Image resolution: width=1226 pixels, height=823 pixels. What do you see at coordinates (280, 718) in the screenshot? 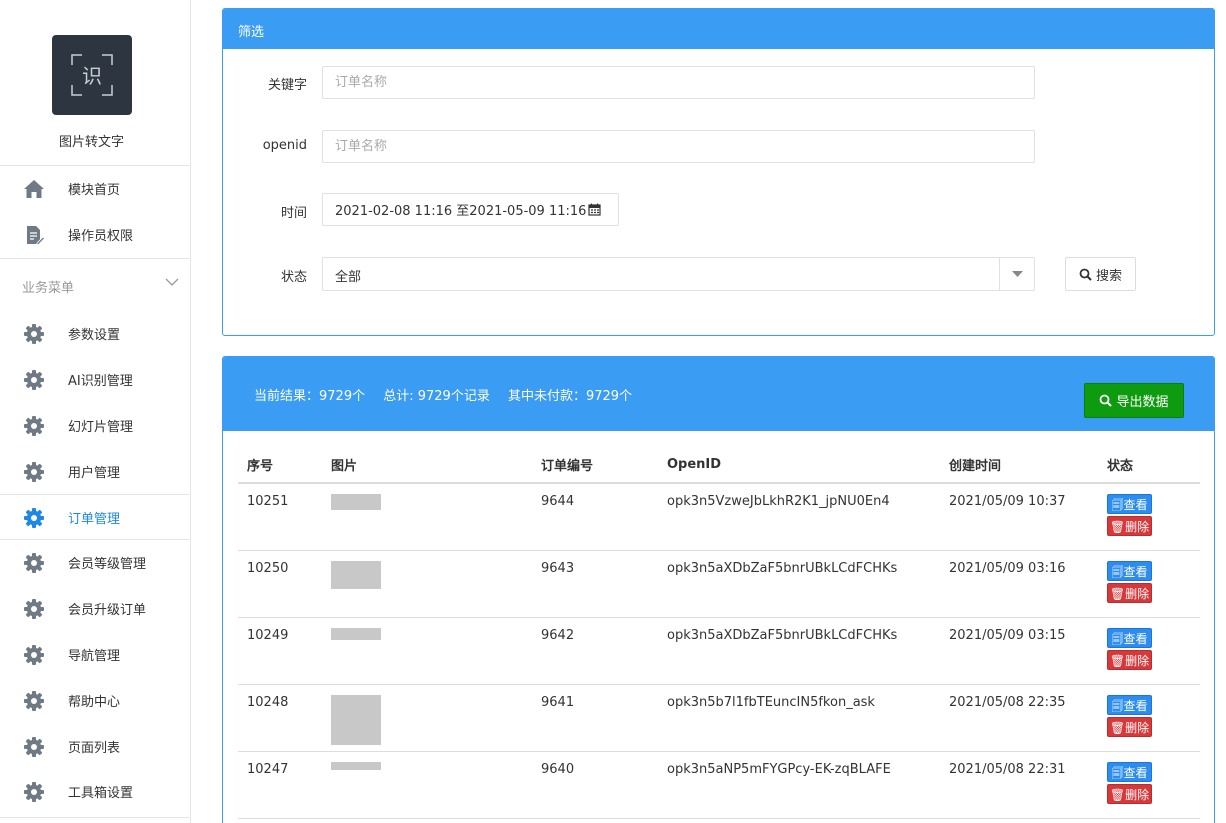
I see `cell-id: 10248` at bounding box center [280, 718].